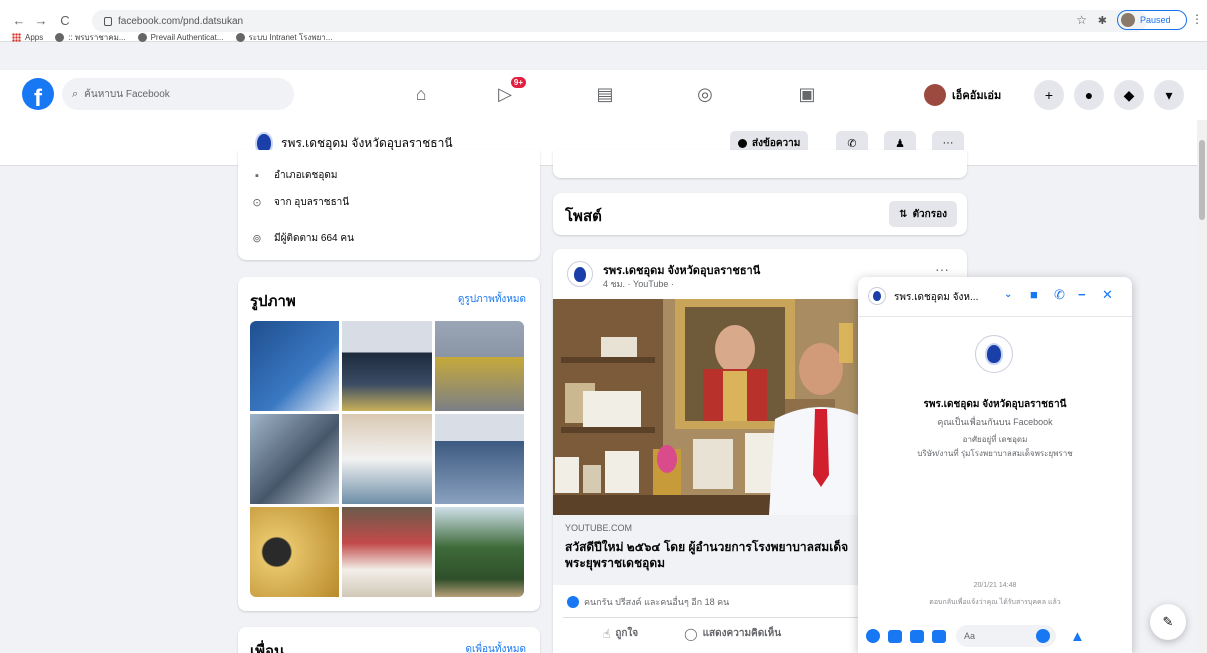 Image resolution: width=1207 pixels, height=653 pixels. I want to click on create-button: +, so click(1049, 95).